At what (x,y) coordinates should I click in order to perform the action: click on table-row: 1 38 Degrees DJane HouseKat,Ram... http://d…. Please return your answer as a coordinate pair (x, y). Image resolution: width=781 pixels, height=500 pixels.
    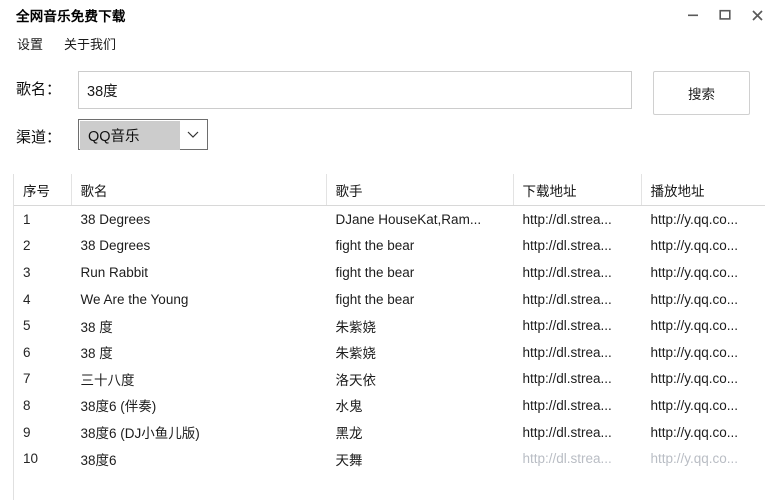
    Looking at the image, I should click on (389, 219).